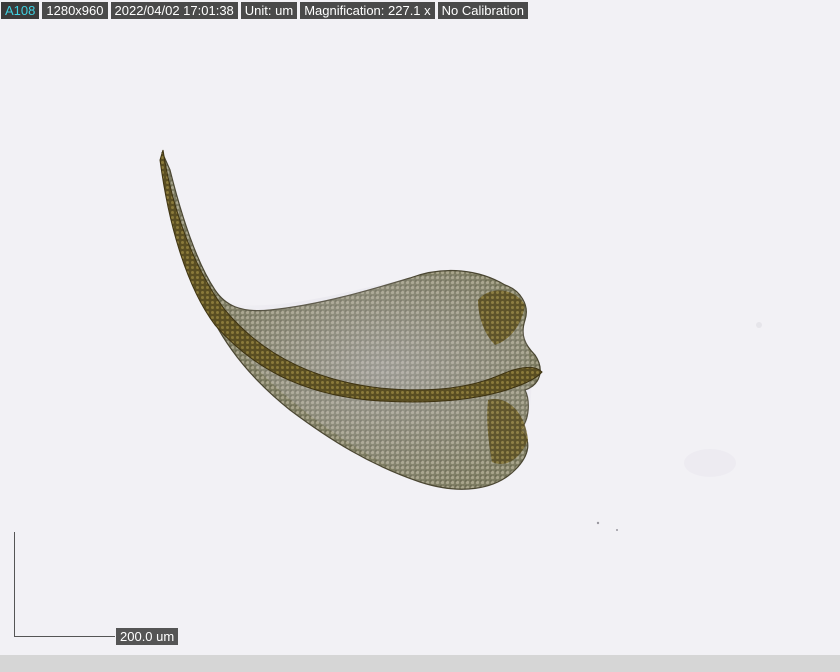  Describe the element at coordinates (174, 10) in the screenshot. I see `timestamp-readout: 2022/04/02 17:01:38` at that location.